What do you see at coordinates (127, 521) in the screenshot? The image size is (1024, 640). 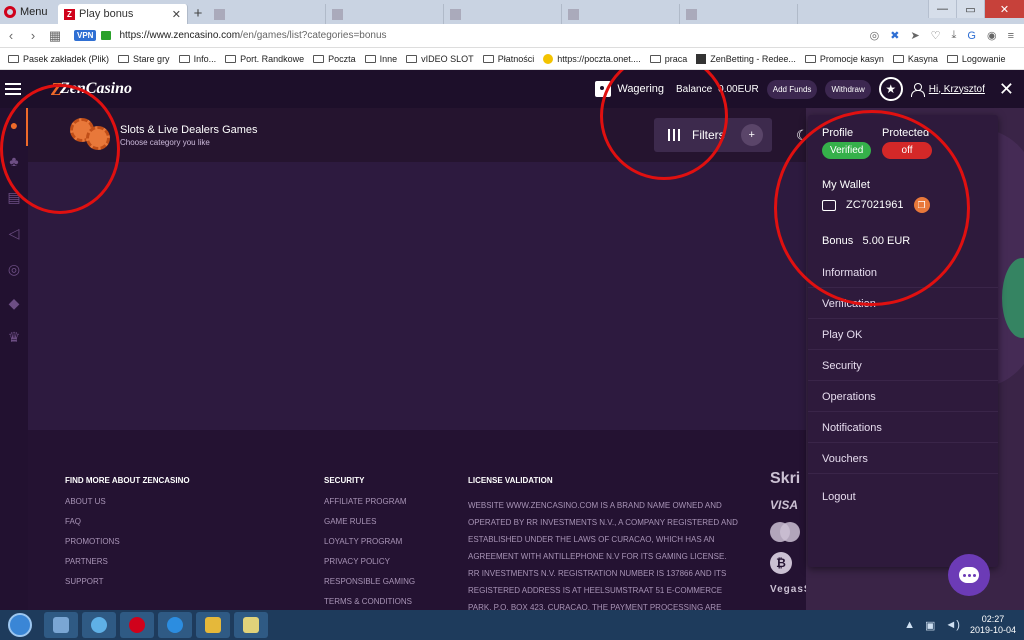 I see `footer-link: FAQ` at bounding box center [127, 521].